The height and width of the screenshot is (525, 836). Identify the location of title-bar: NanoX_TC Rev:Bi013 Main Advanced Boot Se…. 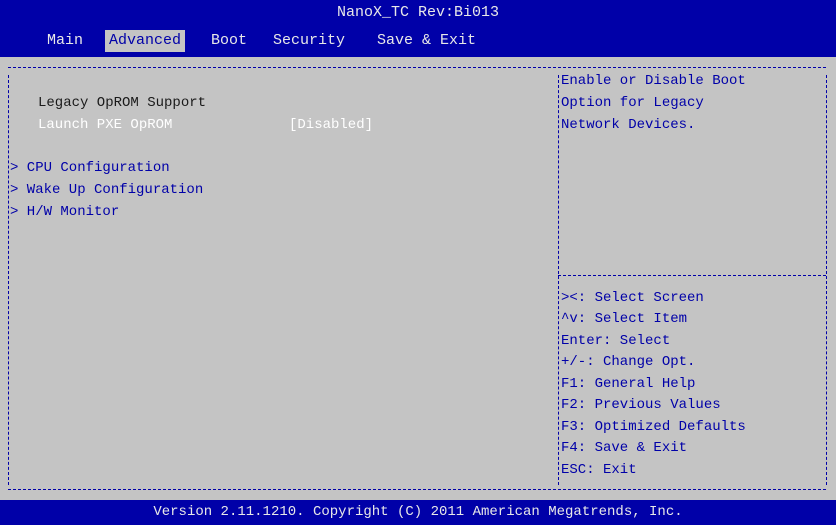
(418, 29).